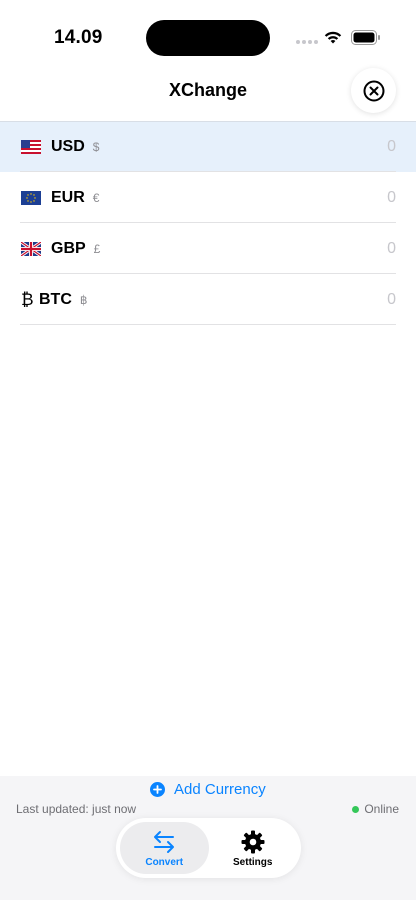 This screenshot has width=416, height=900. What do you see at coordinates (220, 789) in the screenshot?
I see `add-currency-label: Add Currency` at bounding box center [220, 789].